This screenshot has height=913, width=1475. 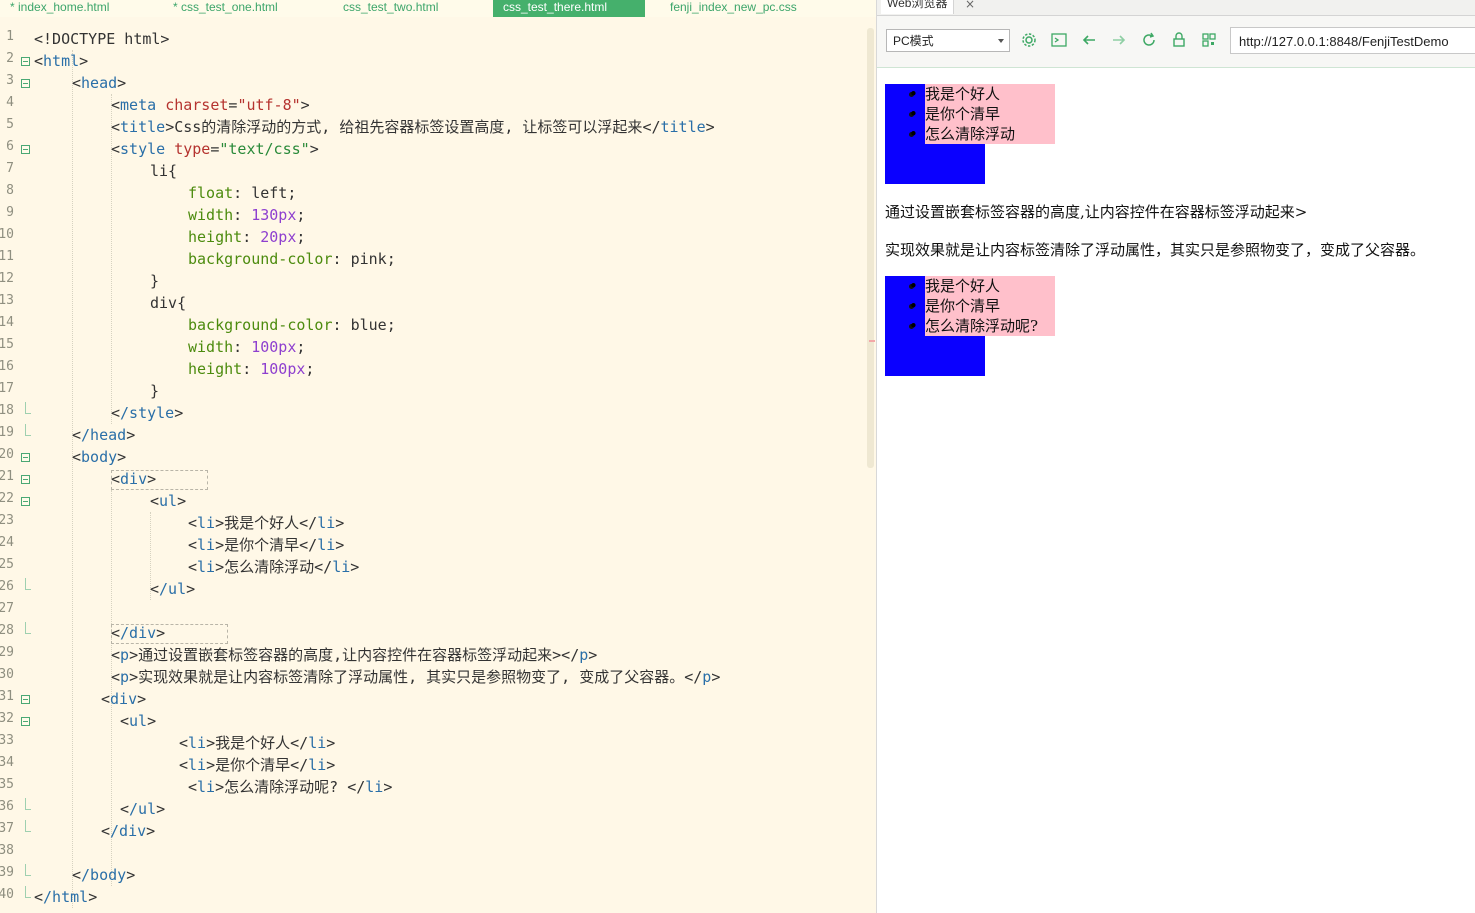 I want to click on code-line: 9 width: 130px;, so click(x=434, y=215).